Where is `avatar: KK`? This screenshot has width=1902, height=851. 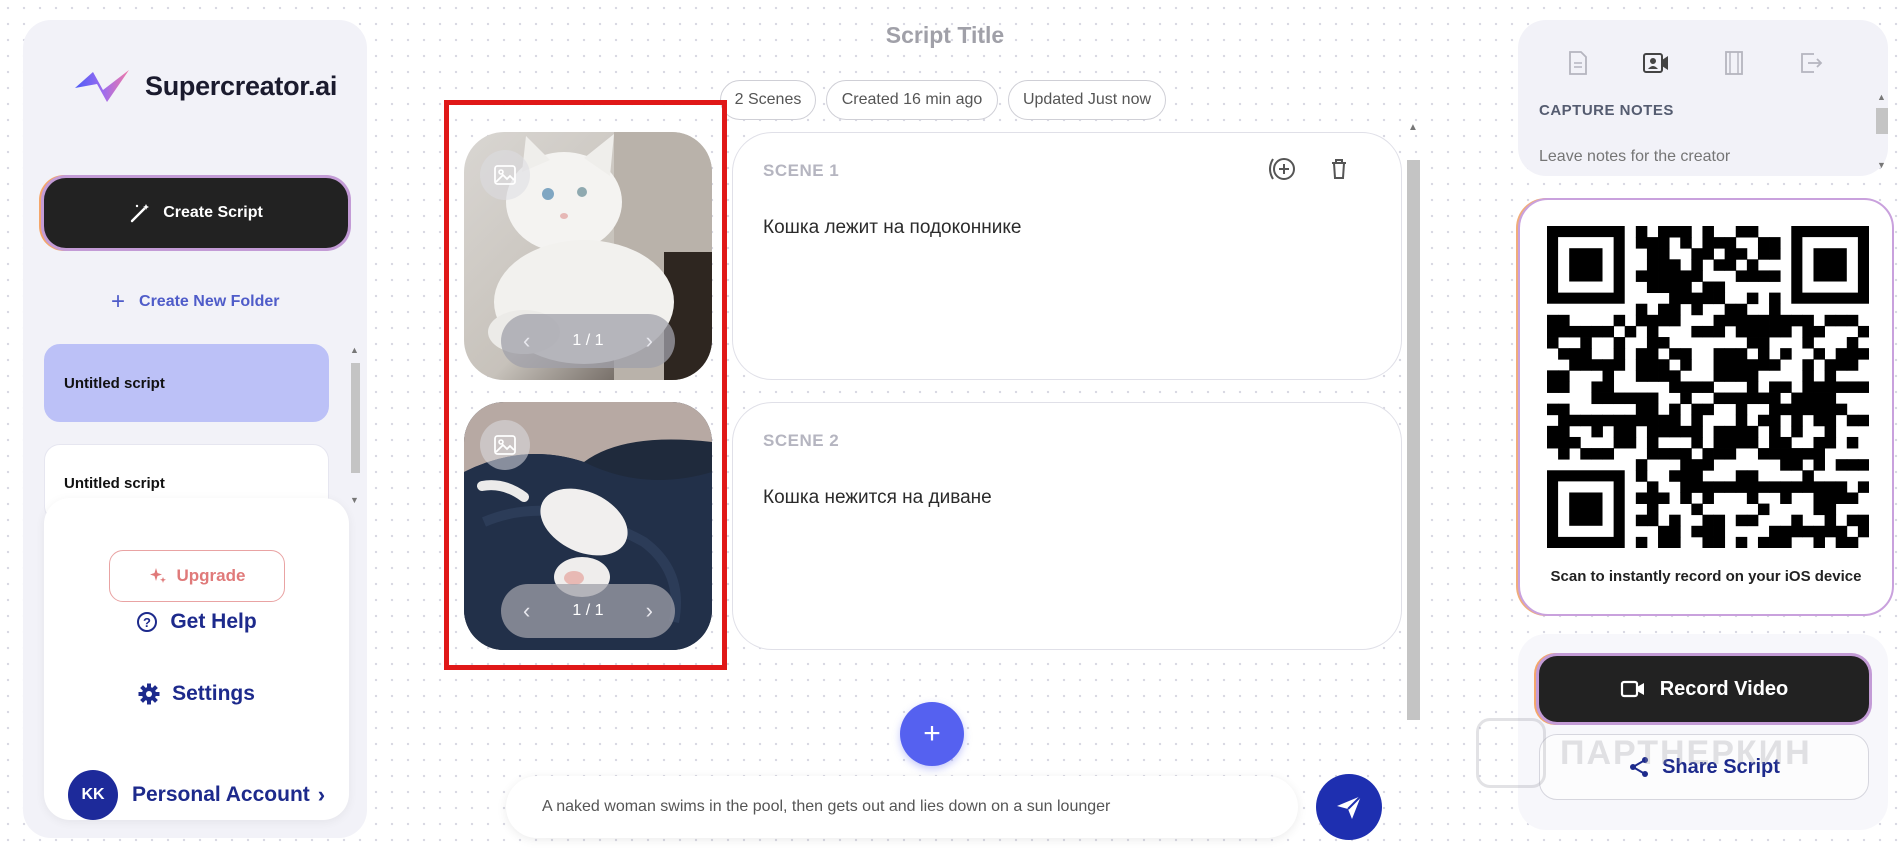
avatar: KK is located at coordinates (93, 795).